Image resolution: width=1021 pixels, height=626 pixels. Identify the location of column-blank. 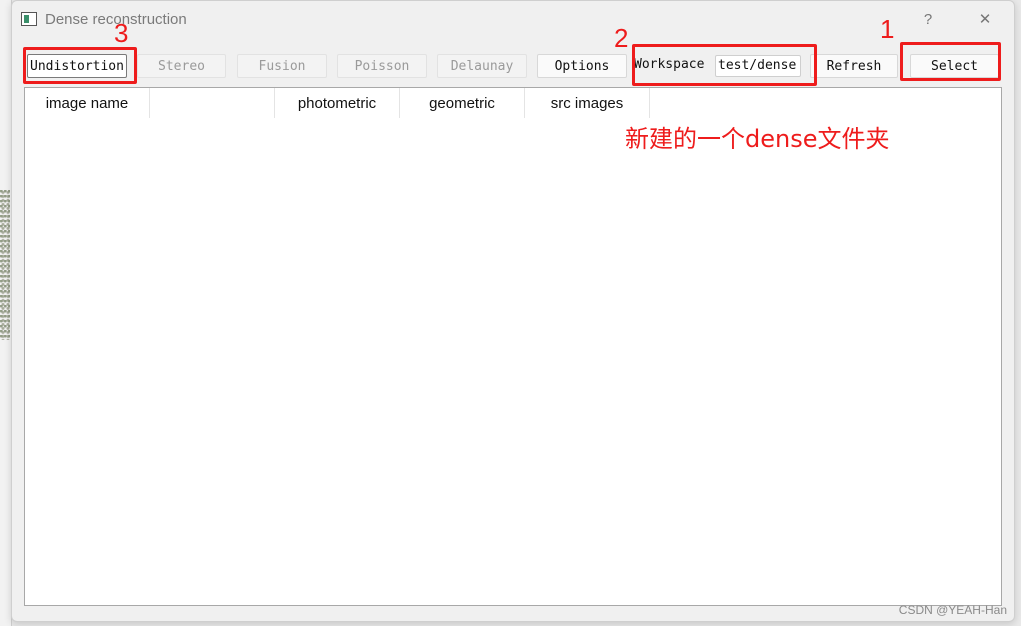
(212, 103).